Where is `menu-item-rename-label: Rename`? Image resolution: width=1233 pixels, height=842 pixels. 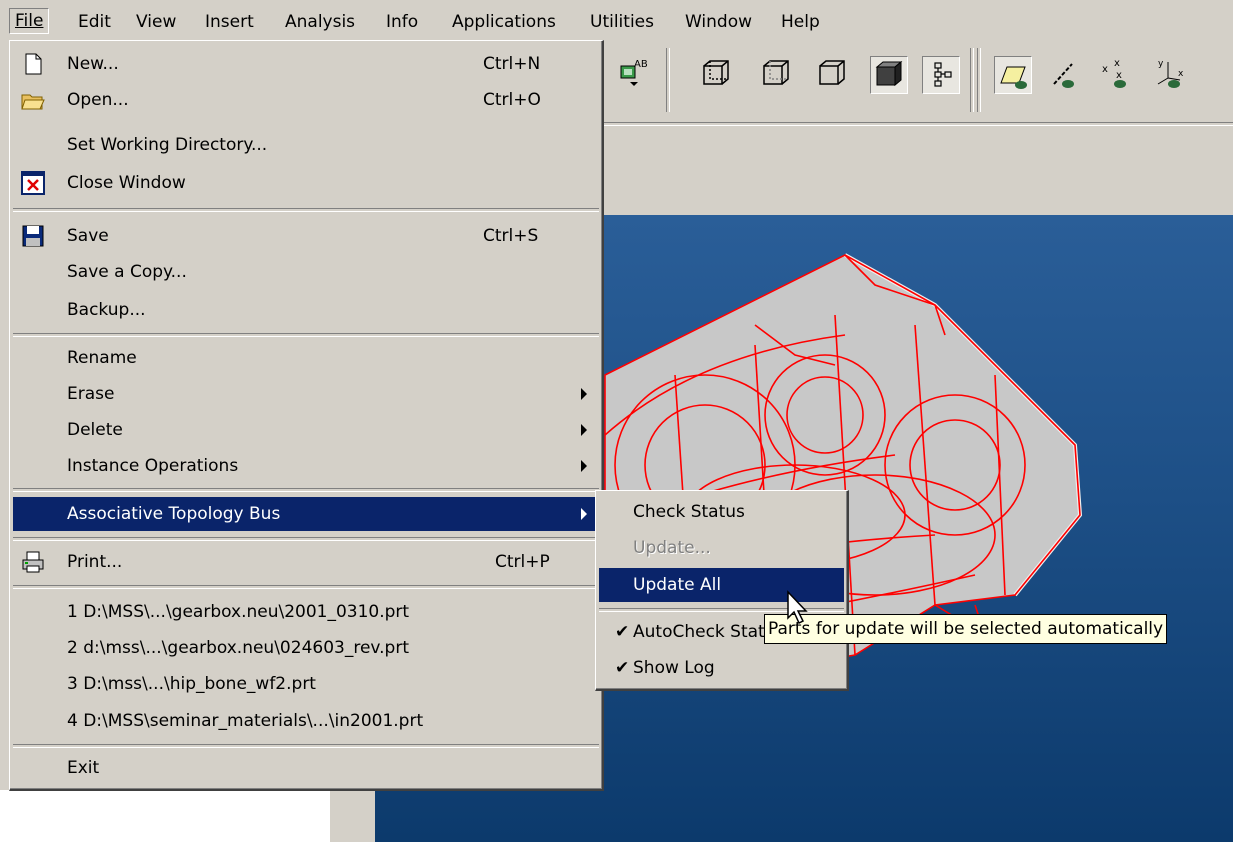 menu-item-rename-label: Rename is located at coordinates (102, 358).